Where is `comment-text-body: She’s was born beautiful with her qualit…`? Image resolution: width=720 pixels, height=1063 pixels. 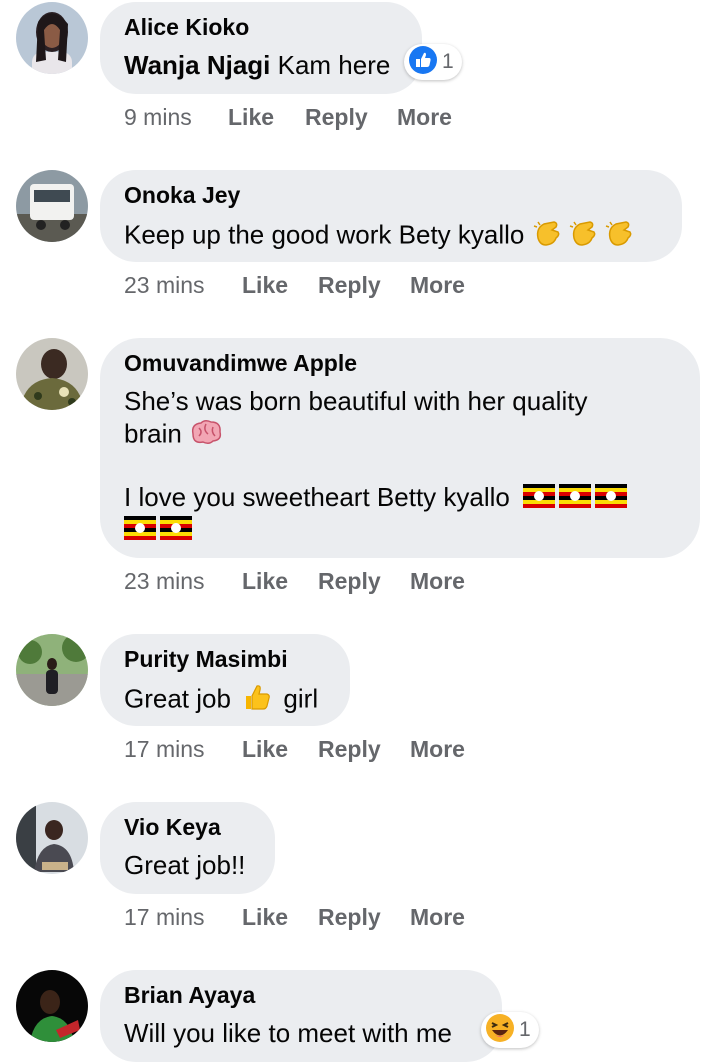
comment-text-body: She’s was born beautiful with her qualit… is located at coordinates (356, 401).